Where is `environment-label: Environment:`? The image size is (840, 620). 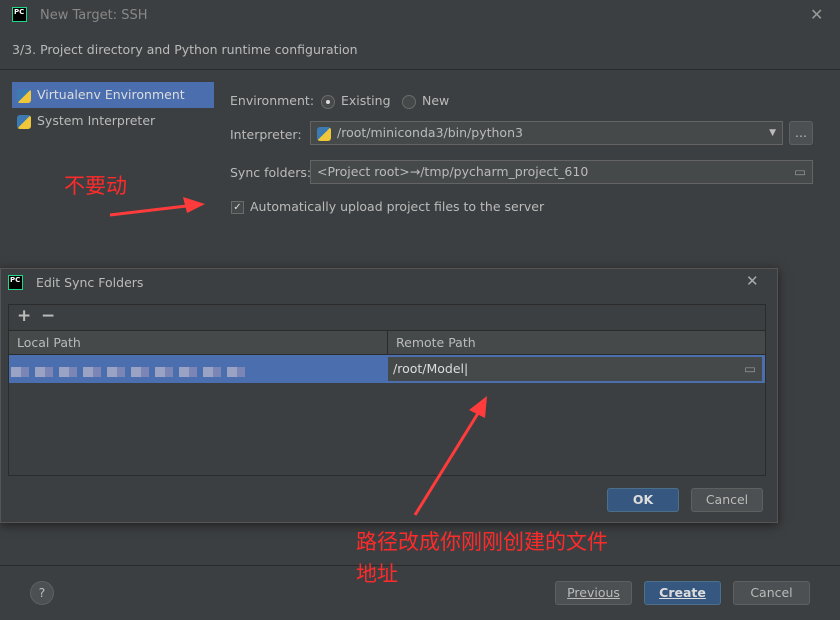
environment-label: Environment: is located at coordinates (272, 100).